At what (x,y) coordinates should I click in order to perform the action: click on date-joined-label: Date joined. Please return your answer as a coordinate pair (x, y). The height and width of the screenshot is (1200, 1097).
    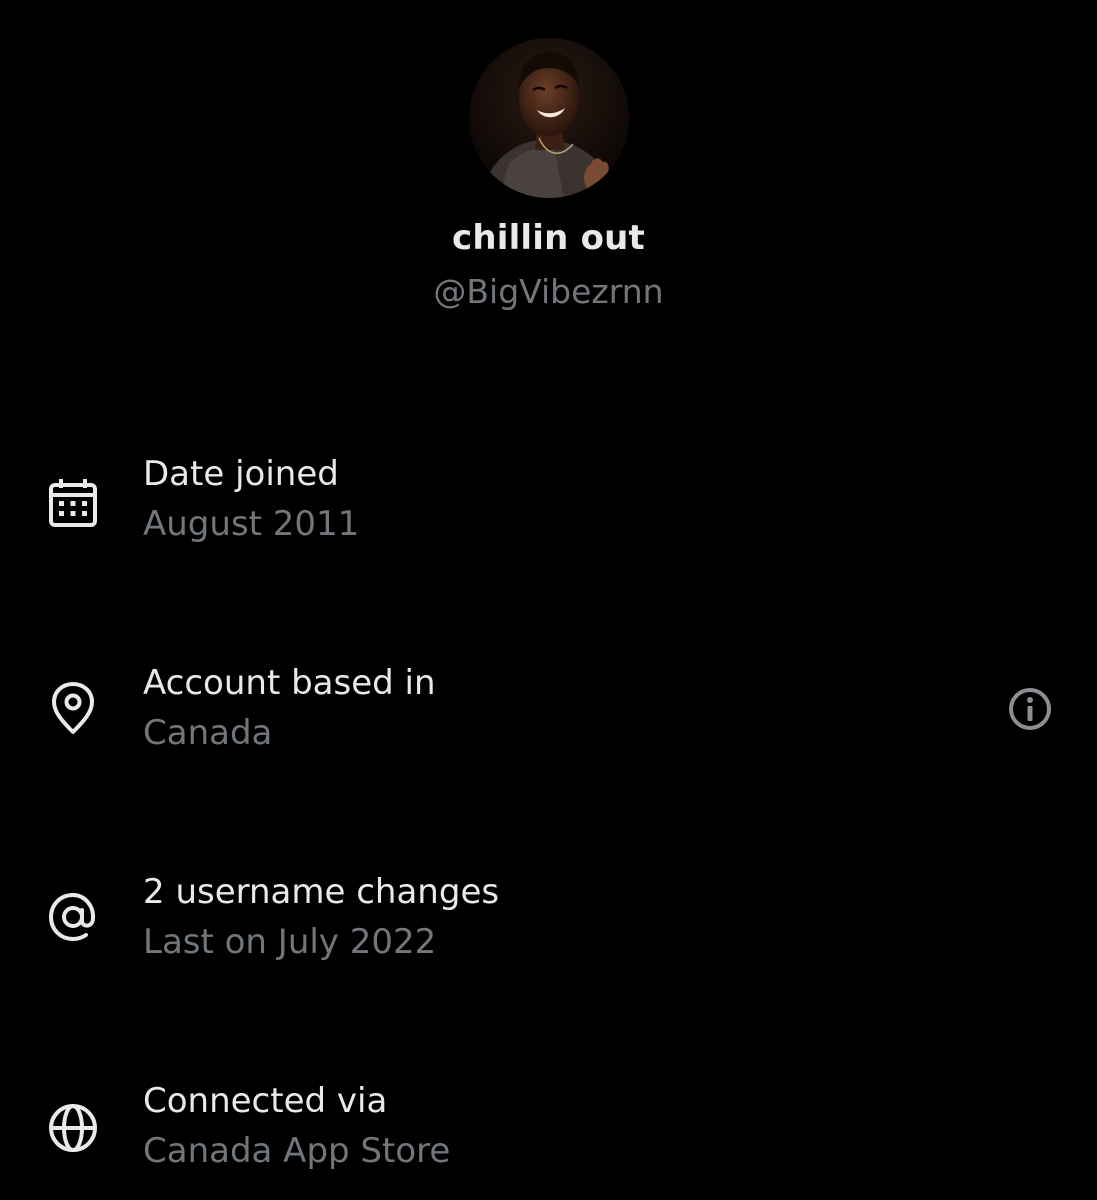
    Looking at the image, I should click on (241, 474).